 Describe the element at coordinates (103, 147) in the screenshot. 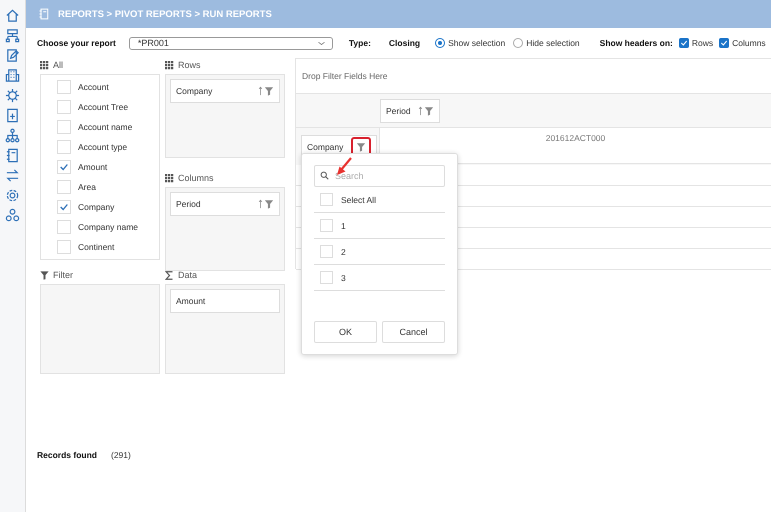

I see `field-name: Account type` at that location.